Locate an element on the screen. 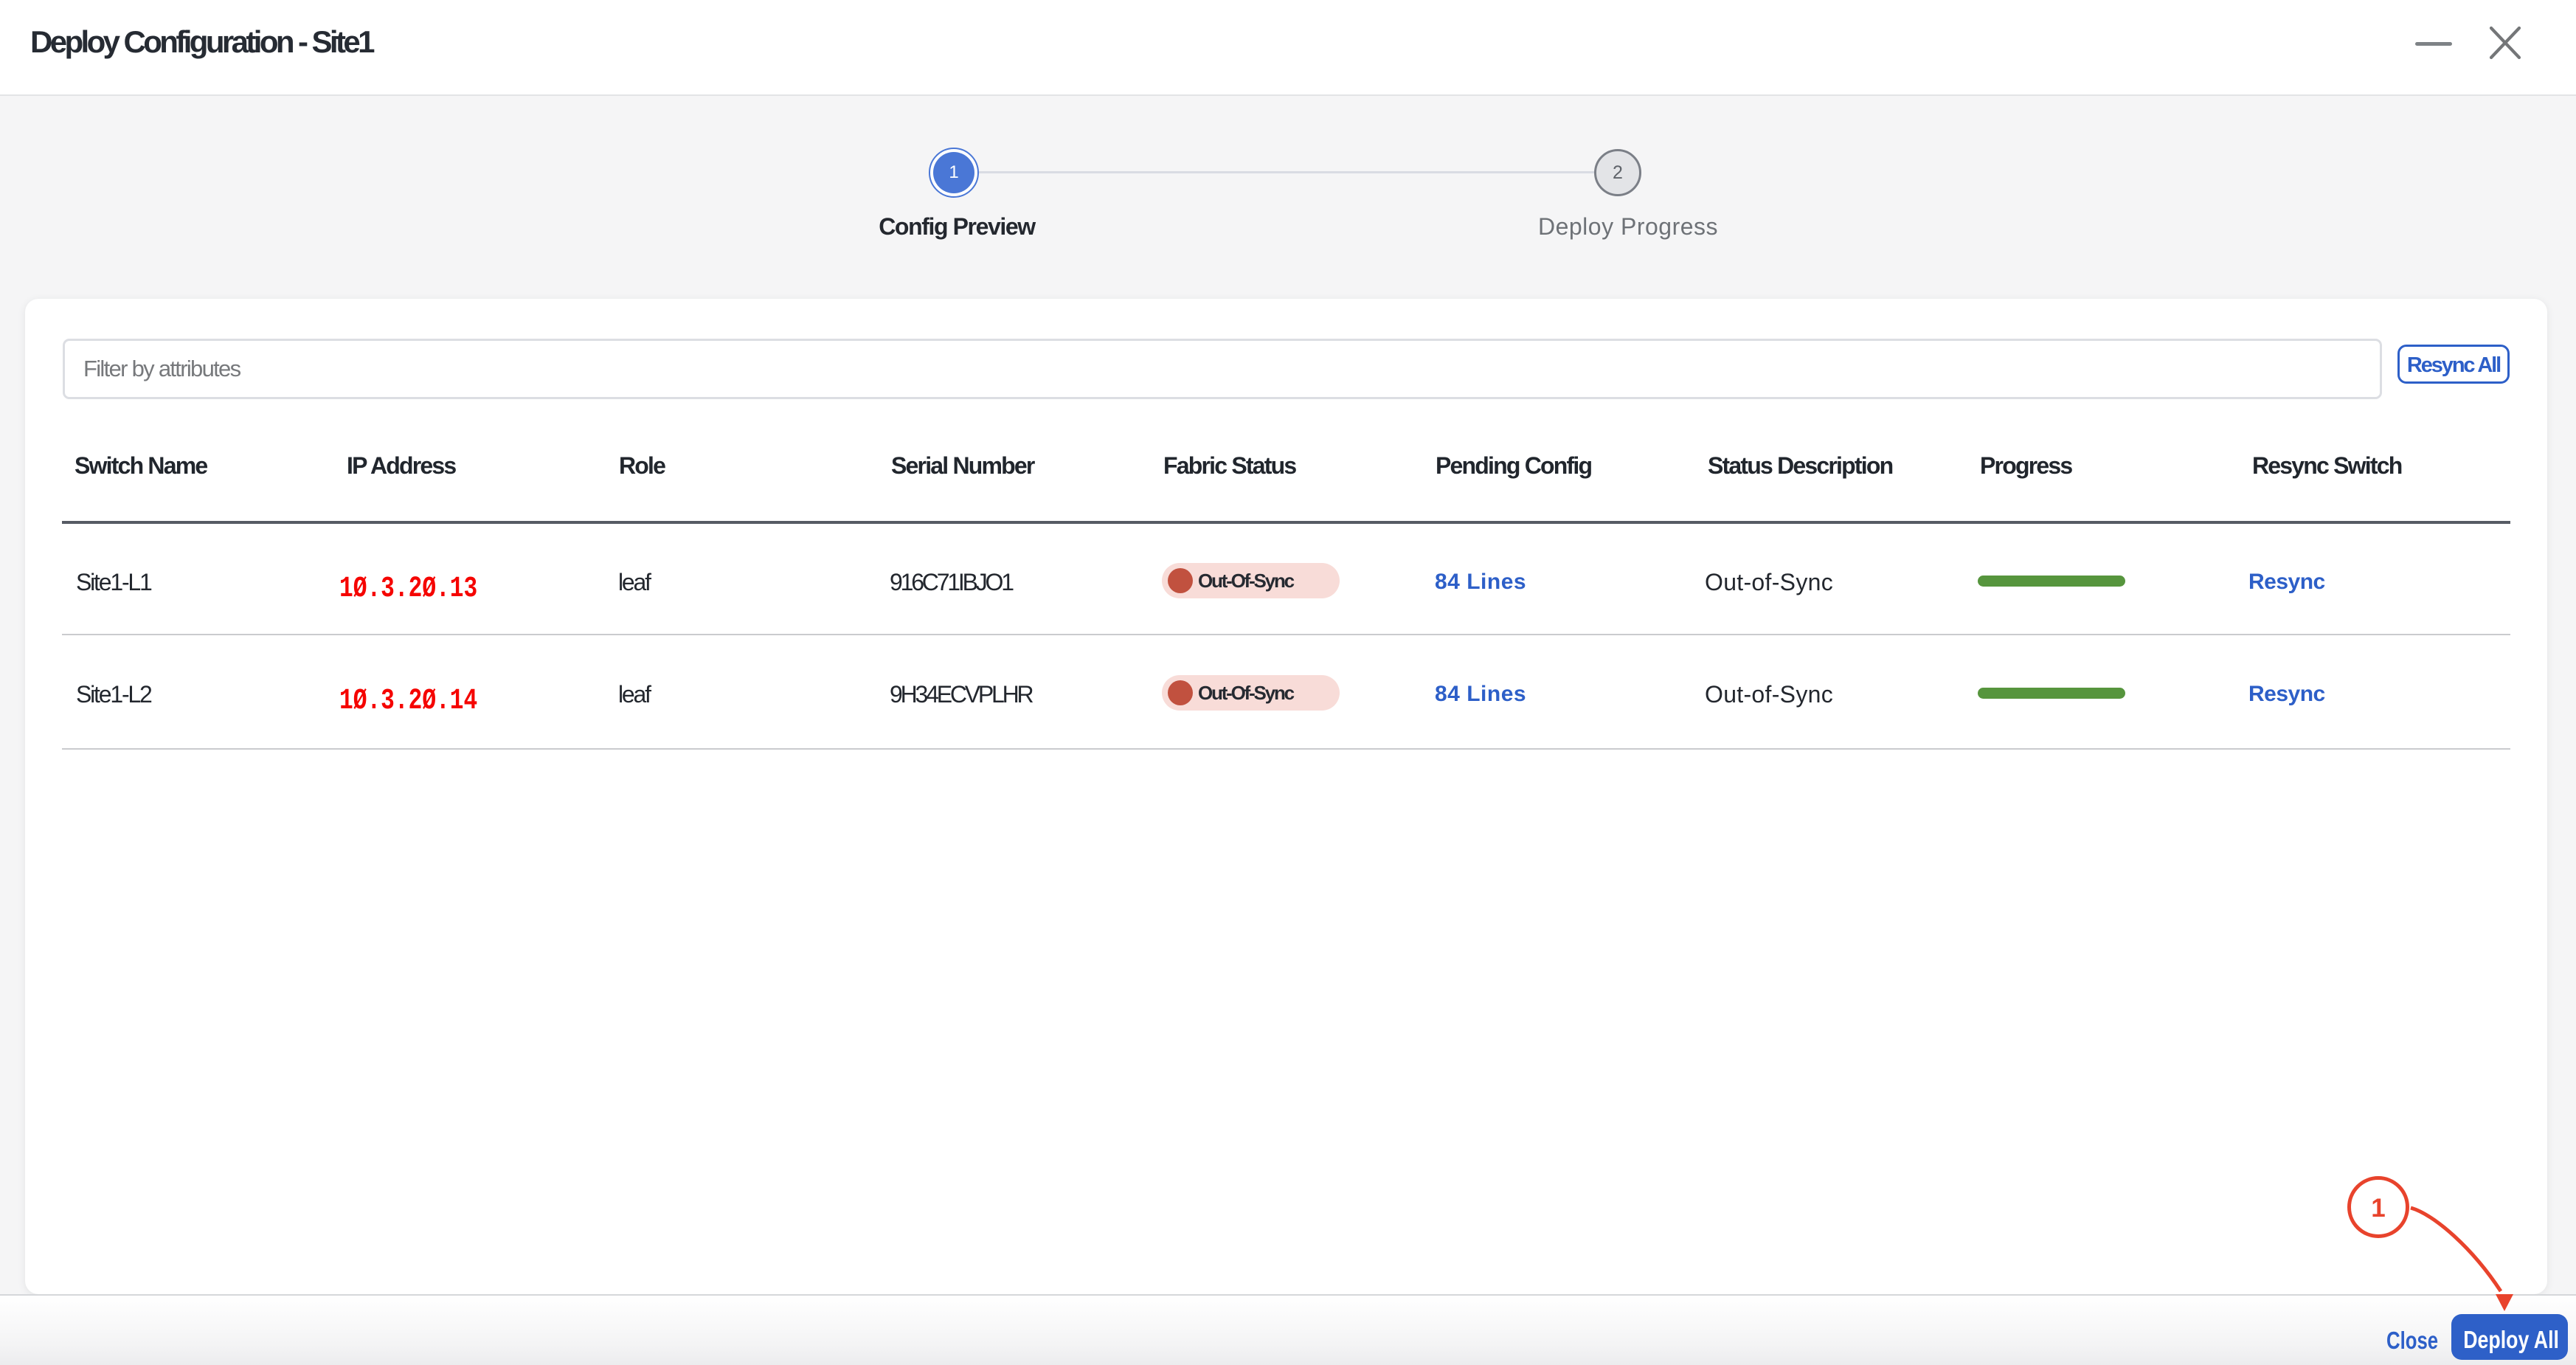 This screenshot has width=2576, height=1365. svg-text: 1 is located at coordinates (2378, 1209).